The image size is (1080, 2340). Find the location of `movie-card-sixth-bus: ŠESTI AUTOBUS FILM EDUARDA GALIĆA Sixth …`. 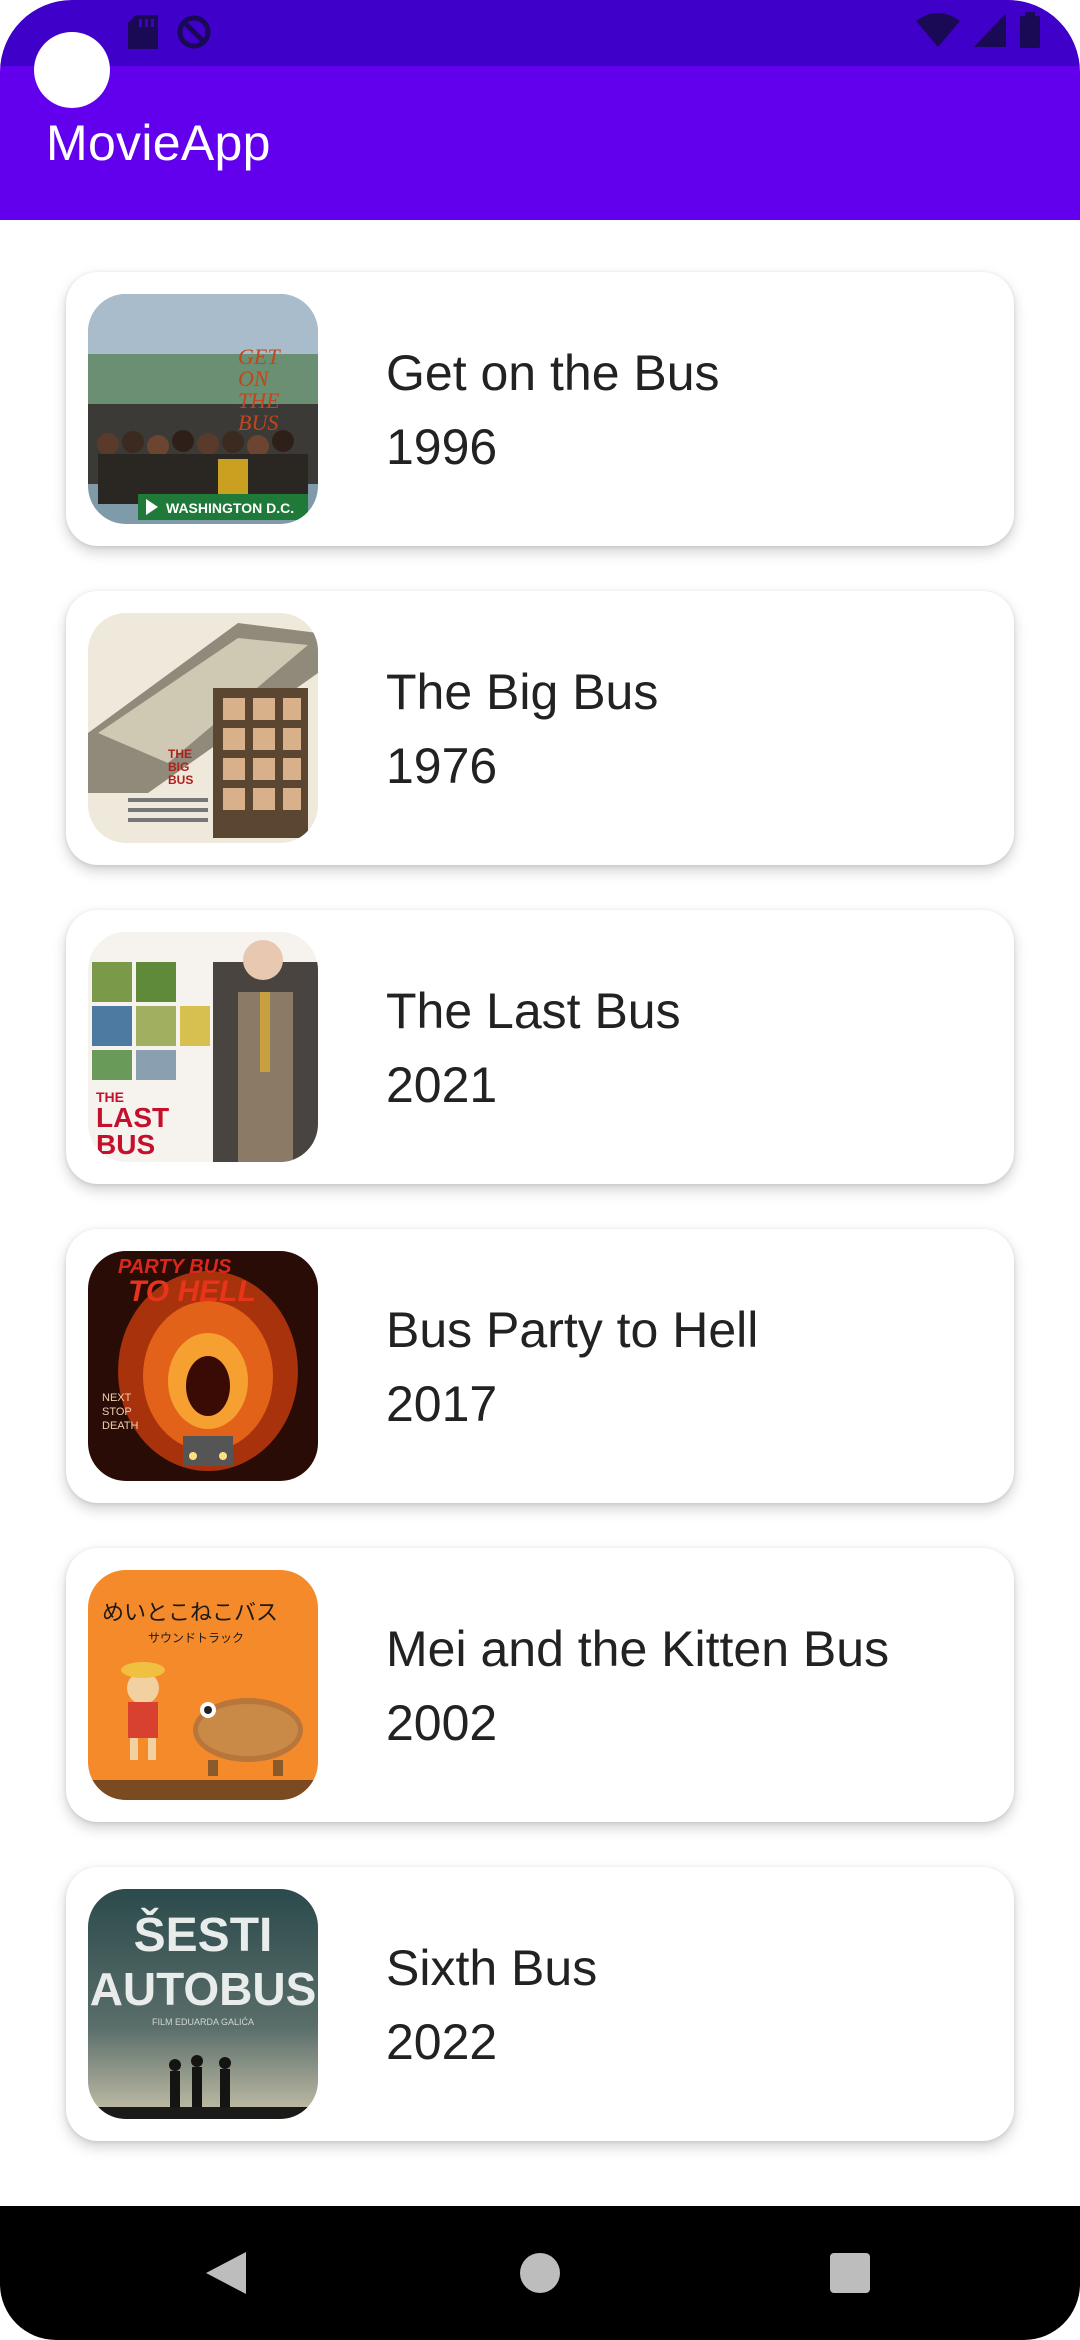

movie-card-sixth-bus: ŠESTI AUTOBUS FILM EDUARDA GALIĆA Sixth … is located at coordinates (540, 2004).